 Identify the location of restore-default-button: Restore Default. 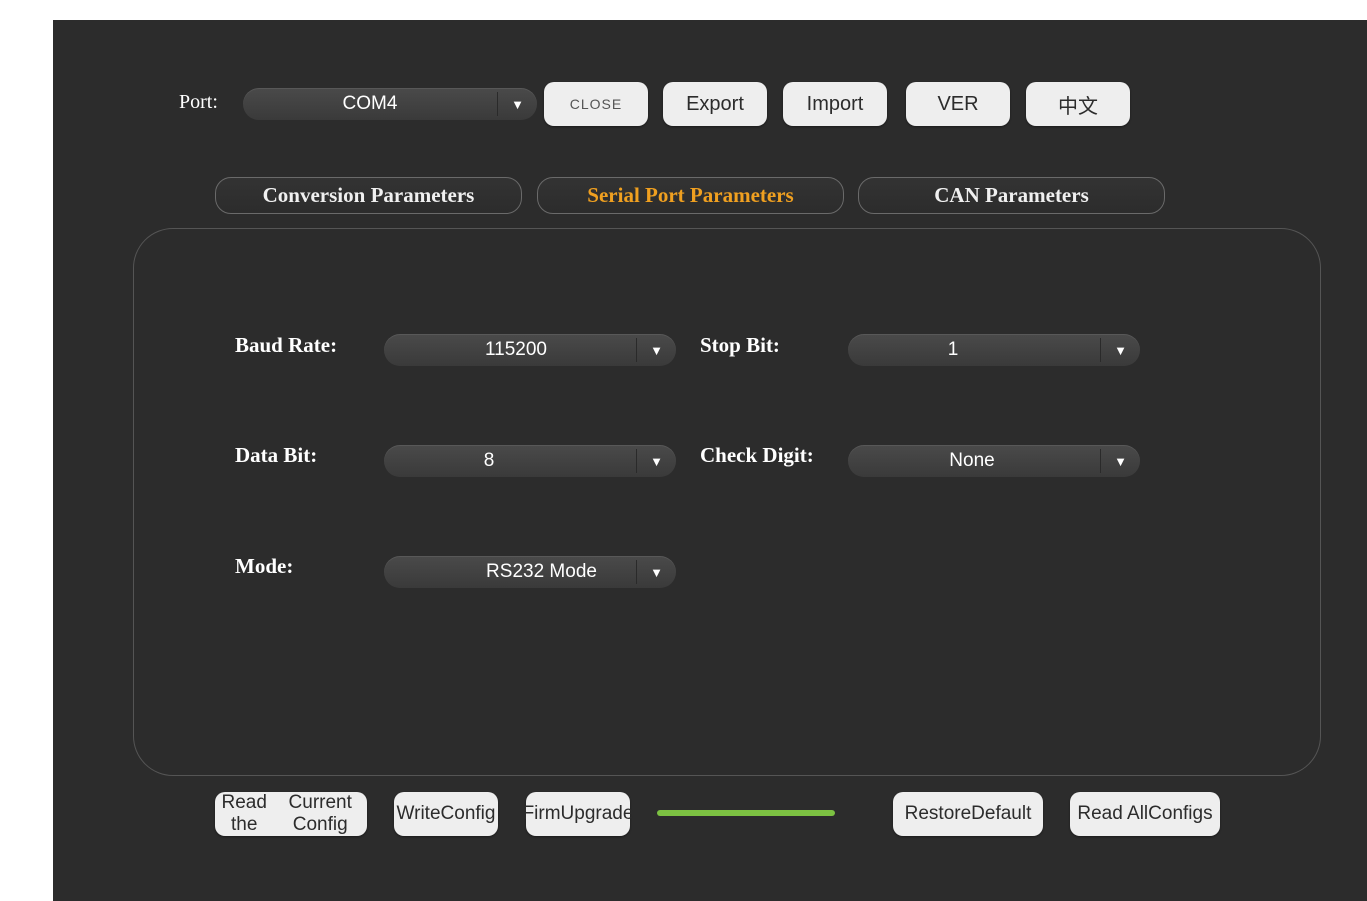
(968, 814).